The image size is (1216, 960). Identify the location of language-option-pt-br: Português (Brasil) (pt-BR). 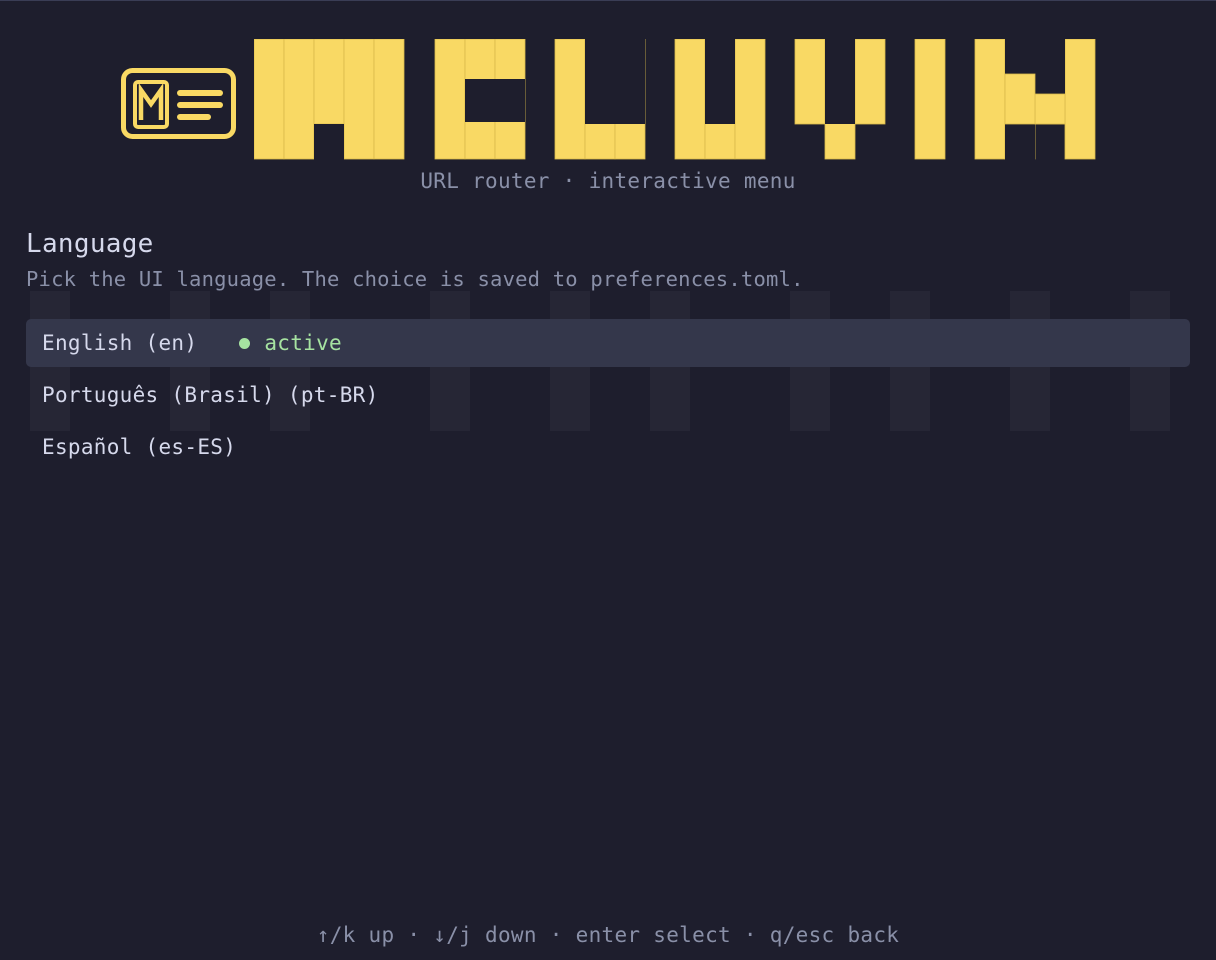
(608, 395).